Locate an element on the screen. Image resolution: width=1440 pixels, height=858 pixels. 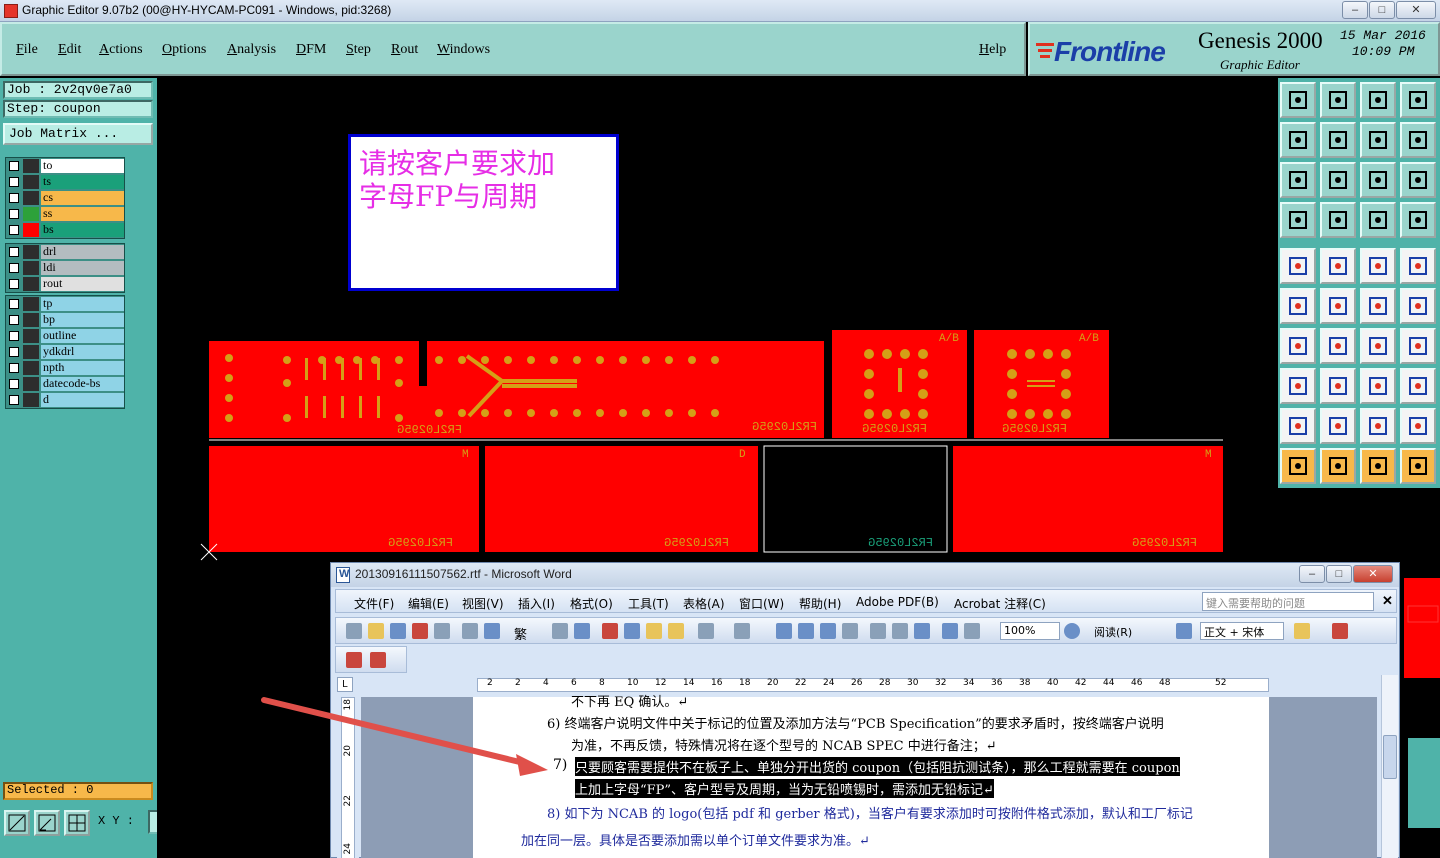
layer-name: d is located at coordinates (82, 400).